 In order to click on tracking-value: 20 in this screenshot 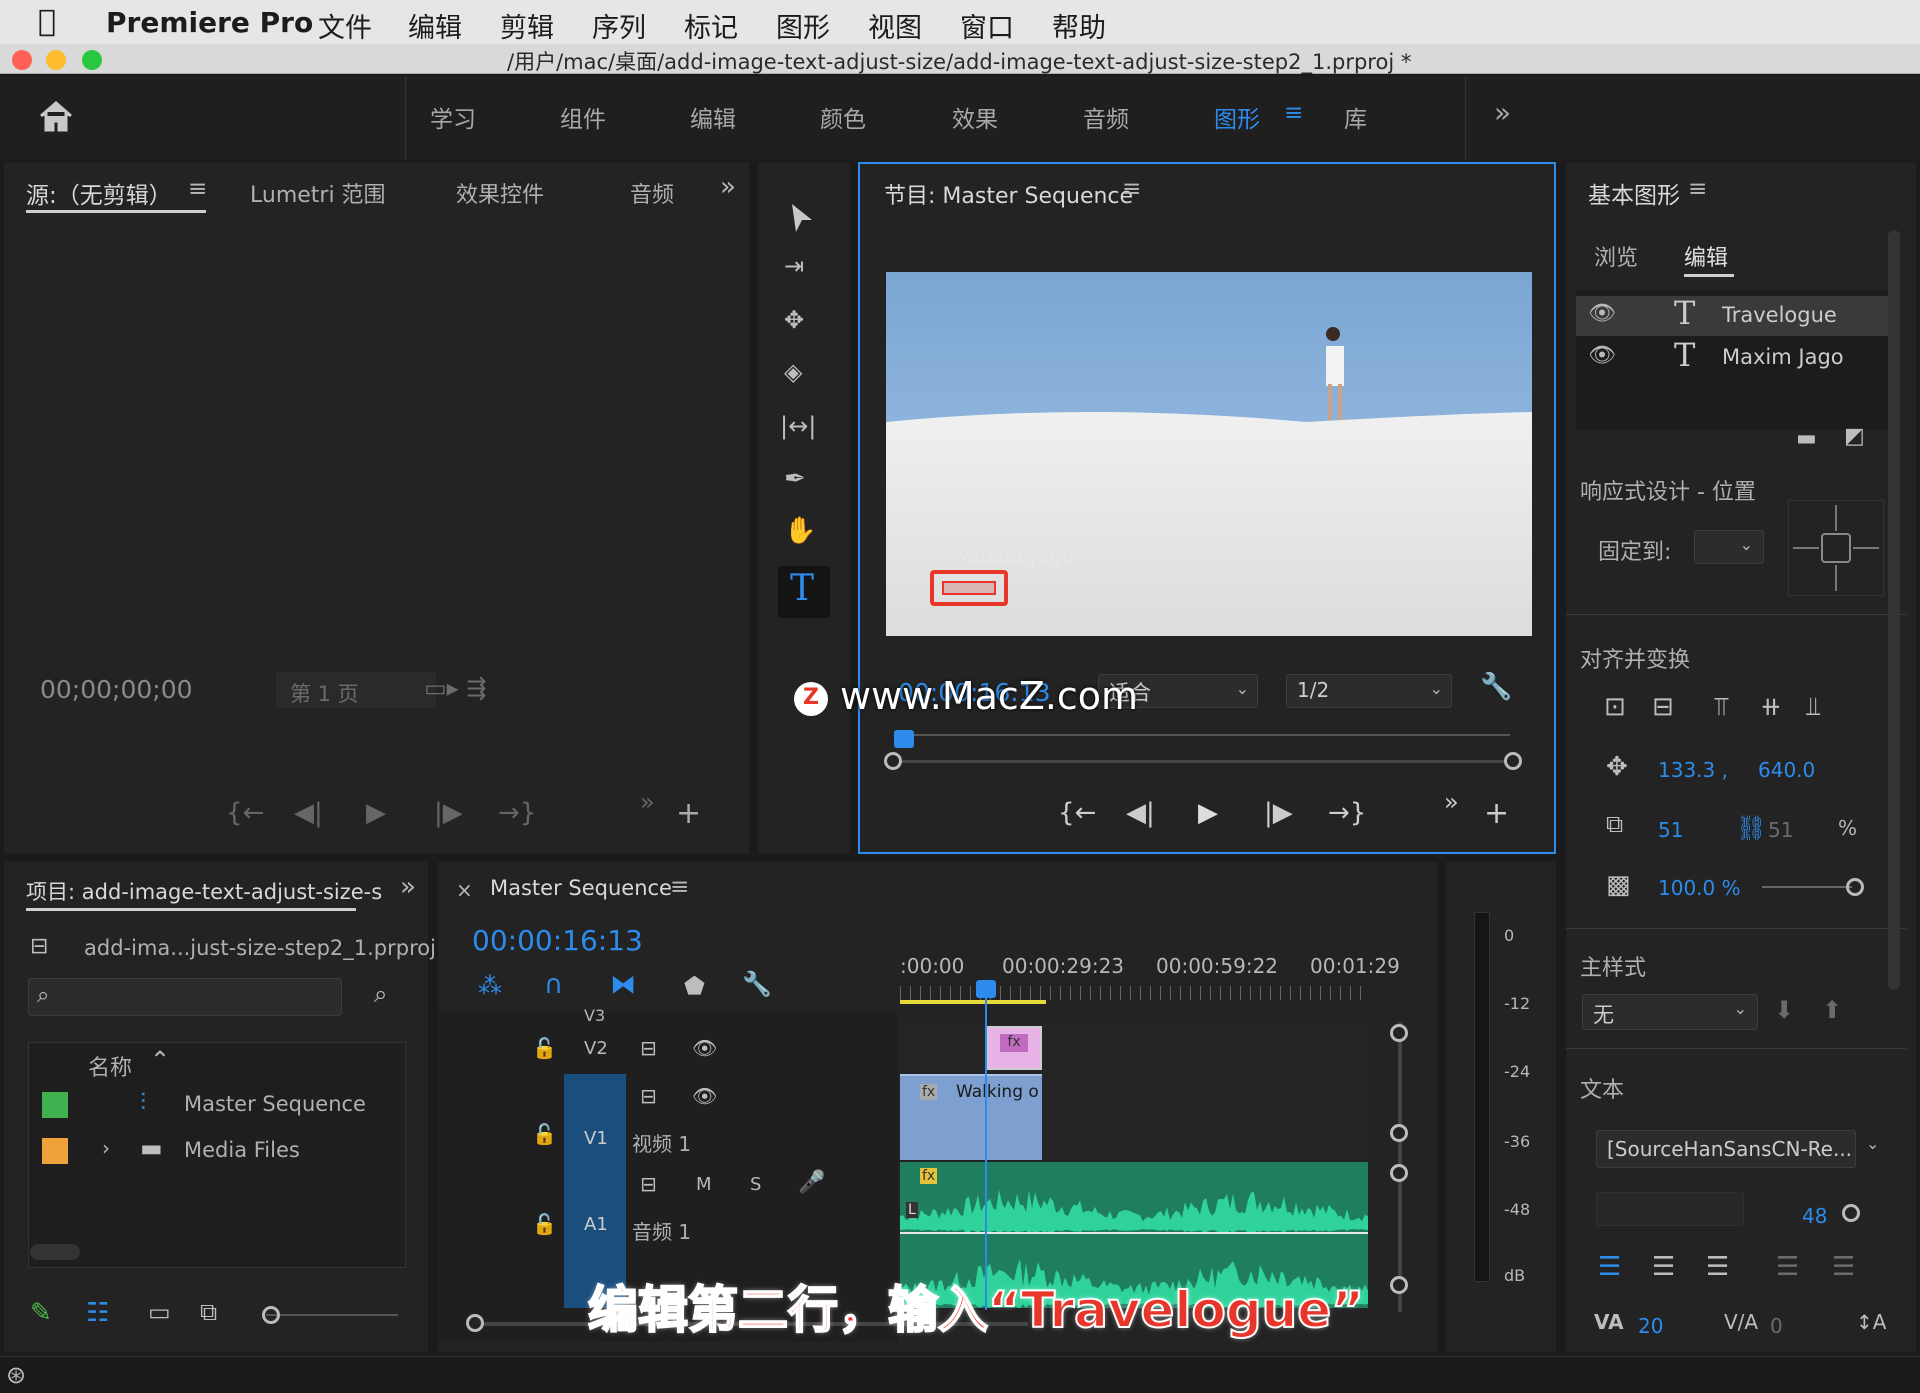, I will do `click(1650, 1326)`.